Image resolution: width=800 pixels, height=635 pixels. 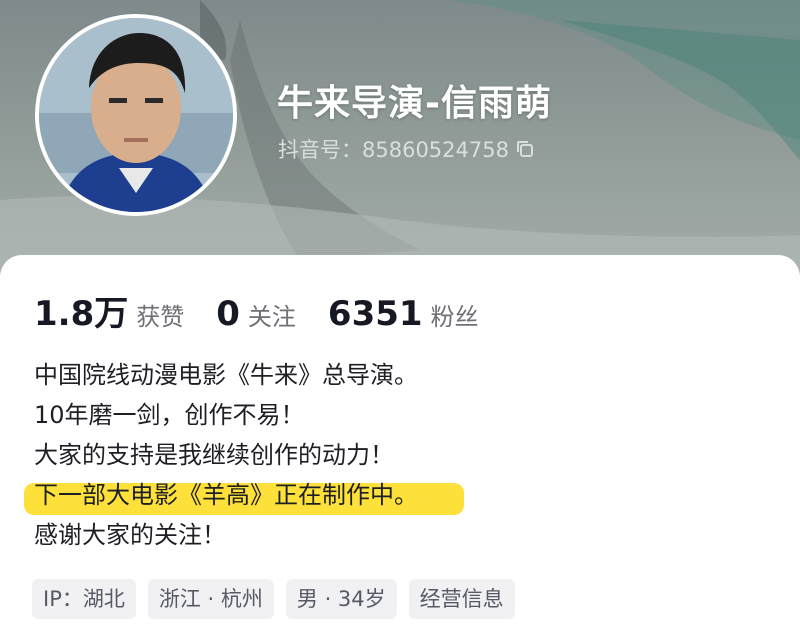 What do you see at coordinates (461, 599) in the screenshot?
I see `tag-business-info: 经营信息` at bounding box center [461, 599].